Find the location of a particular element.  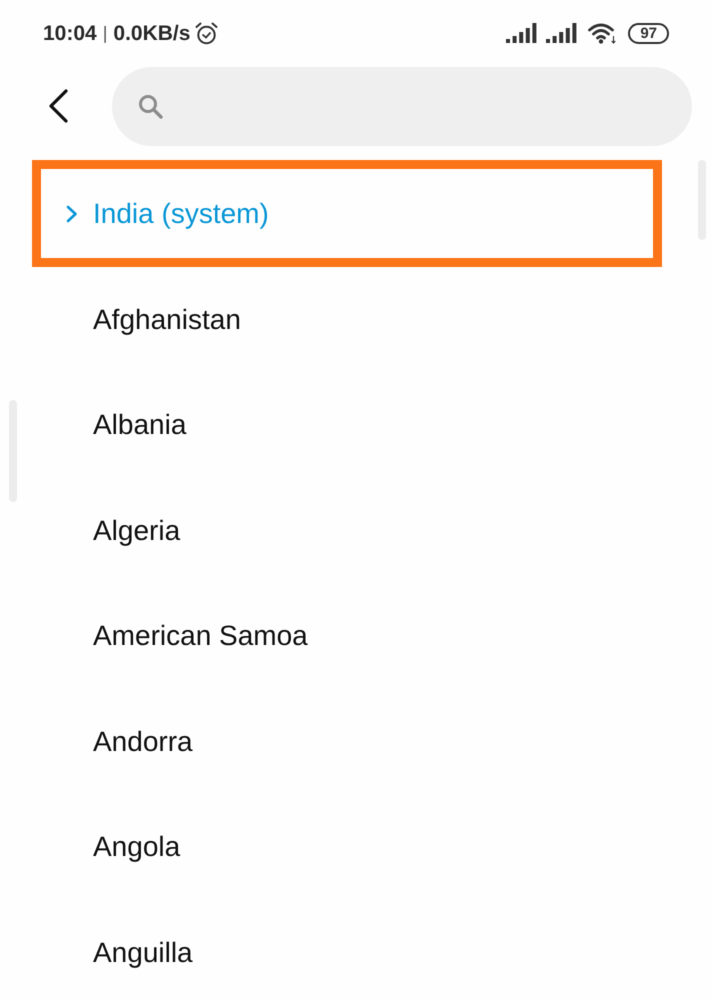

country-item: Algeria is located at coordinates (347, 530).